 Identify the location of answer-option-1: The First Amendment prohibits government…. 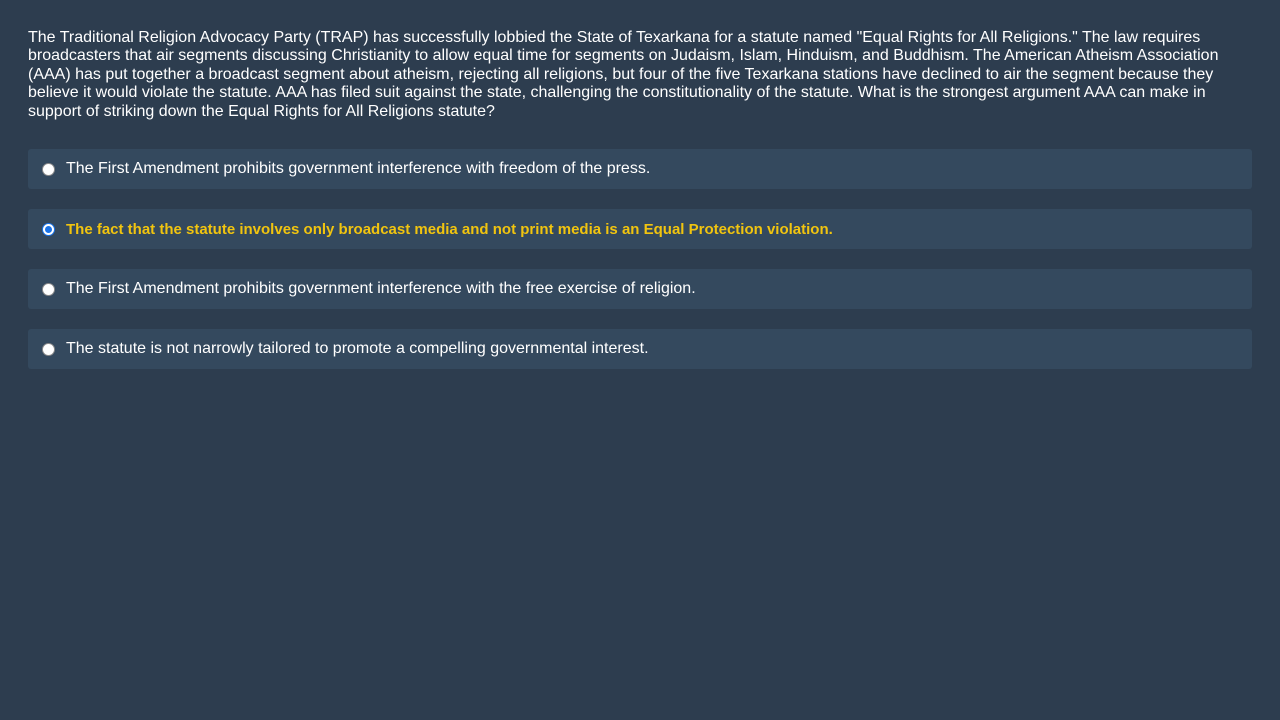
(640, 169).